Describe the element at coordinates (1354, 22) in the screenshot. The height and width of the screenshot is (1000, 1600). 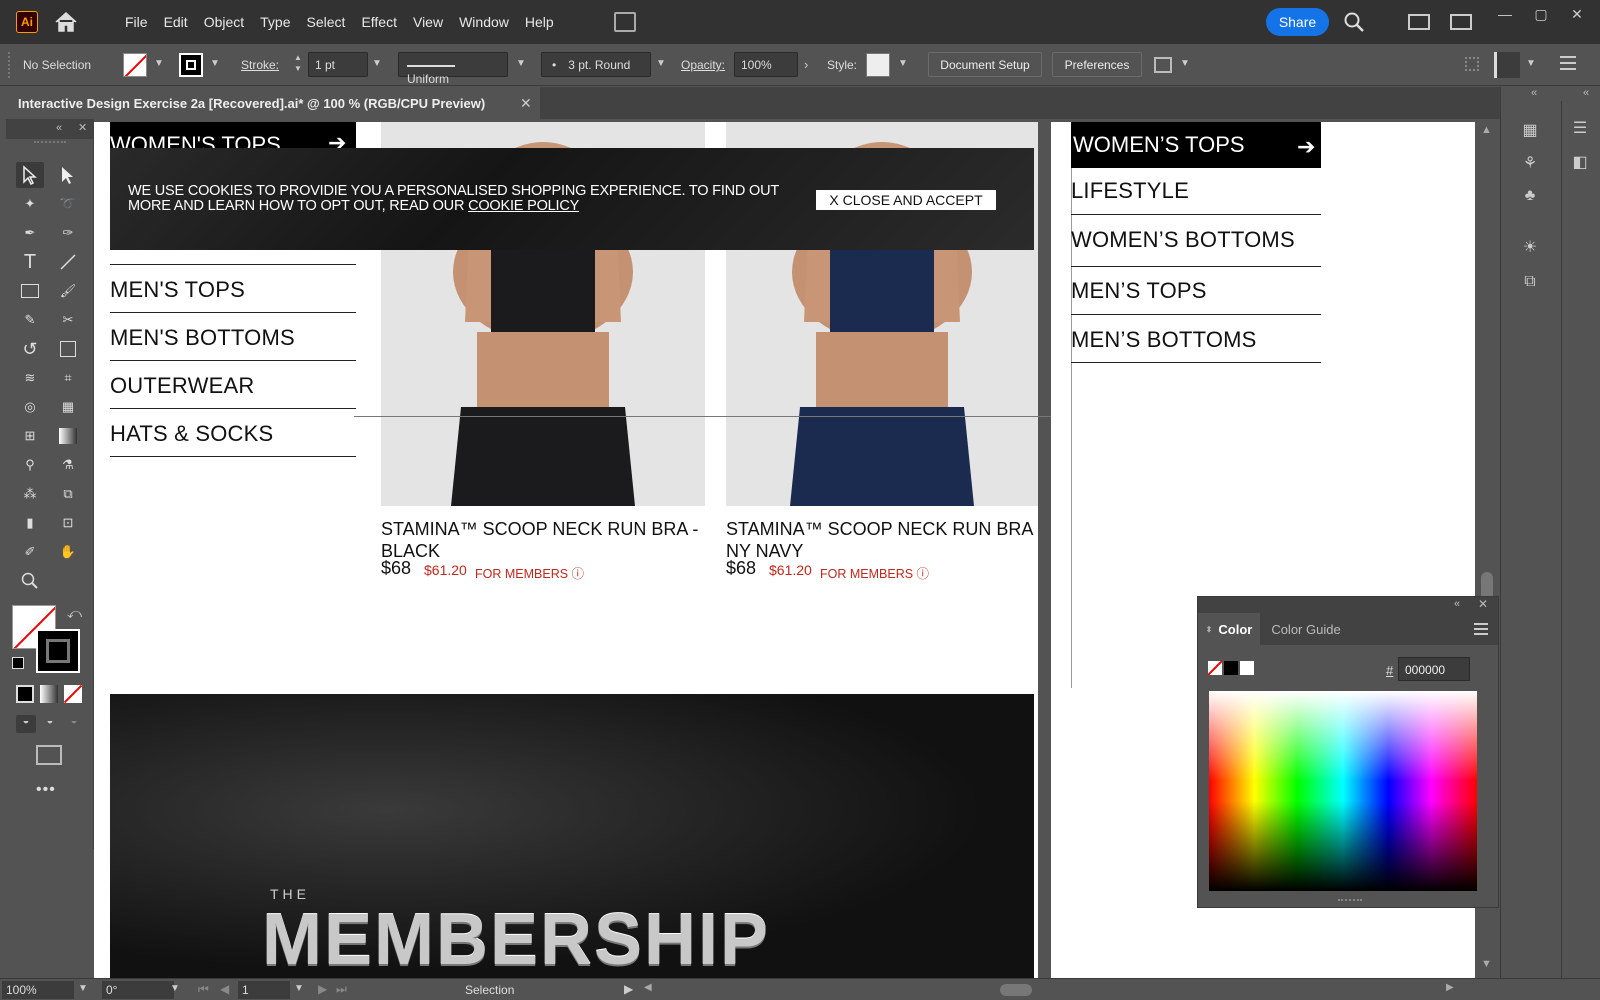
I see `search-icon` at that location.